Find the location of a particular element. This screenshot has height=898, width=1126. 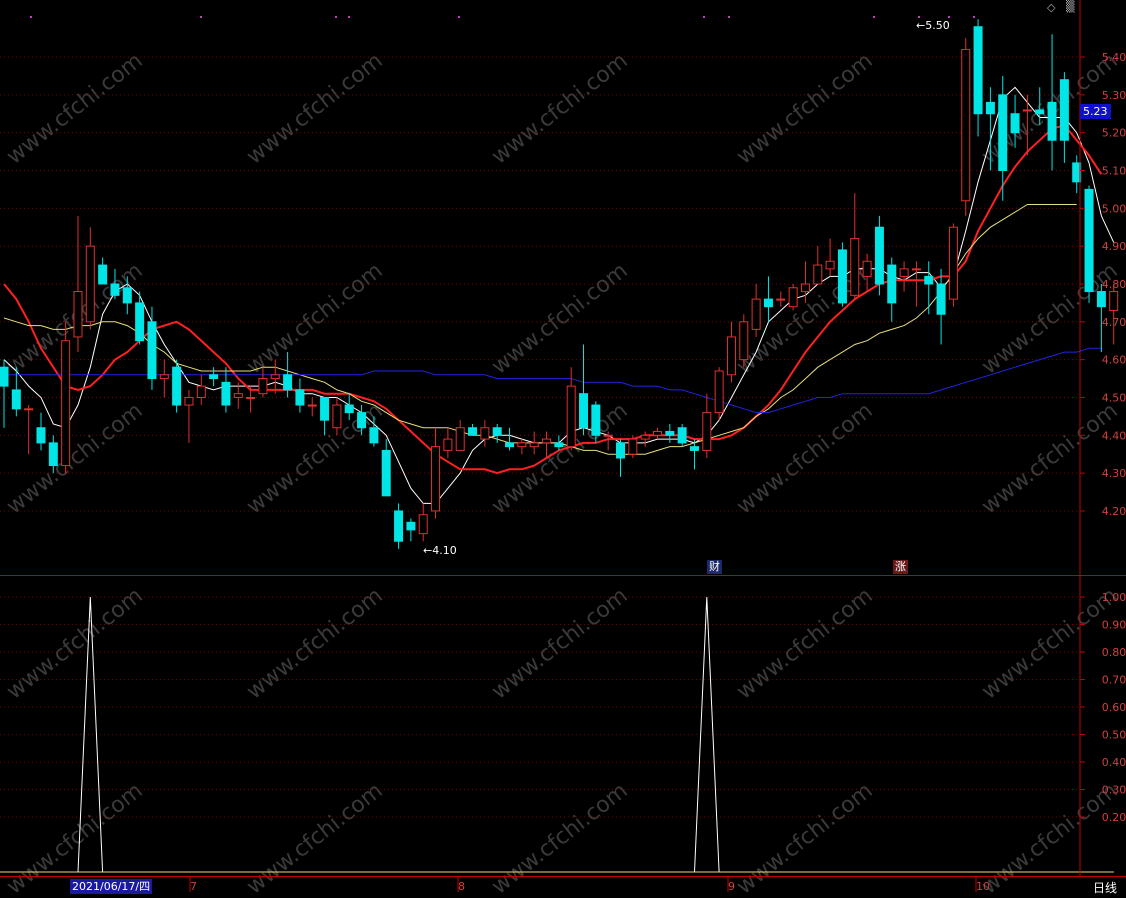

y-tick-label: 0.40 is located at coordinates (1114, 762).